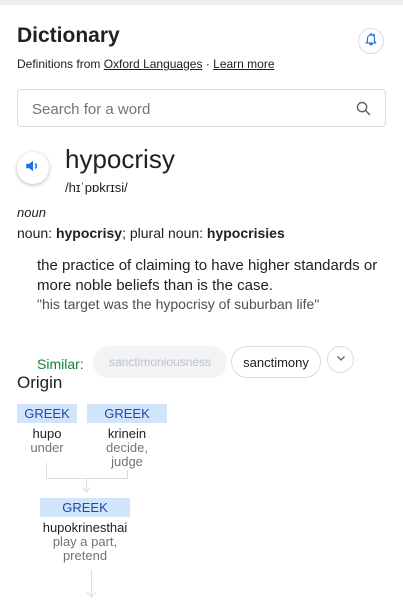 The width and height of the screenshot is (403, 600). Describe the element at coordinates (89, 233) in the screenshot. I see `singular-form: hypocrisy` at that location.